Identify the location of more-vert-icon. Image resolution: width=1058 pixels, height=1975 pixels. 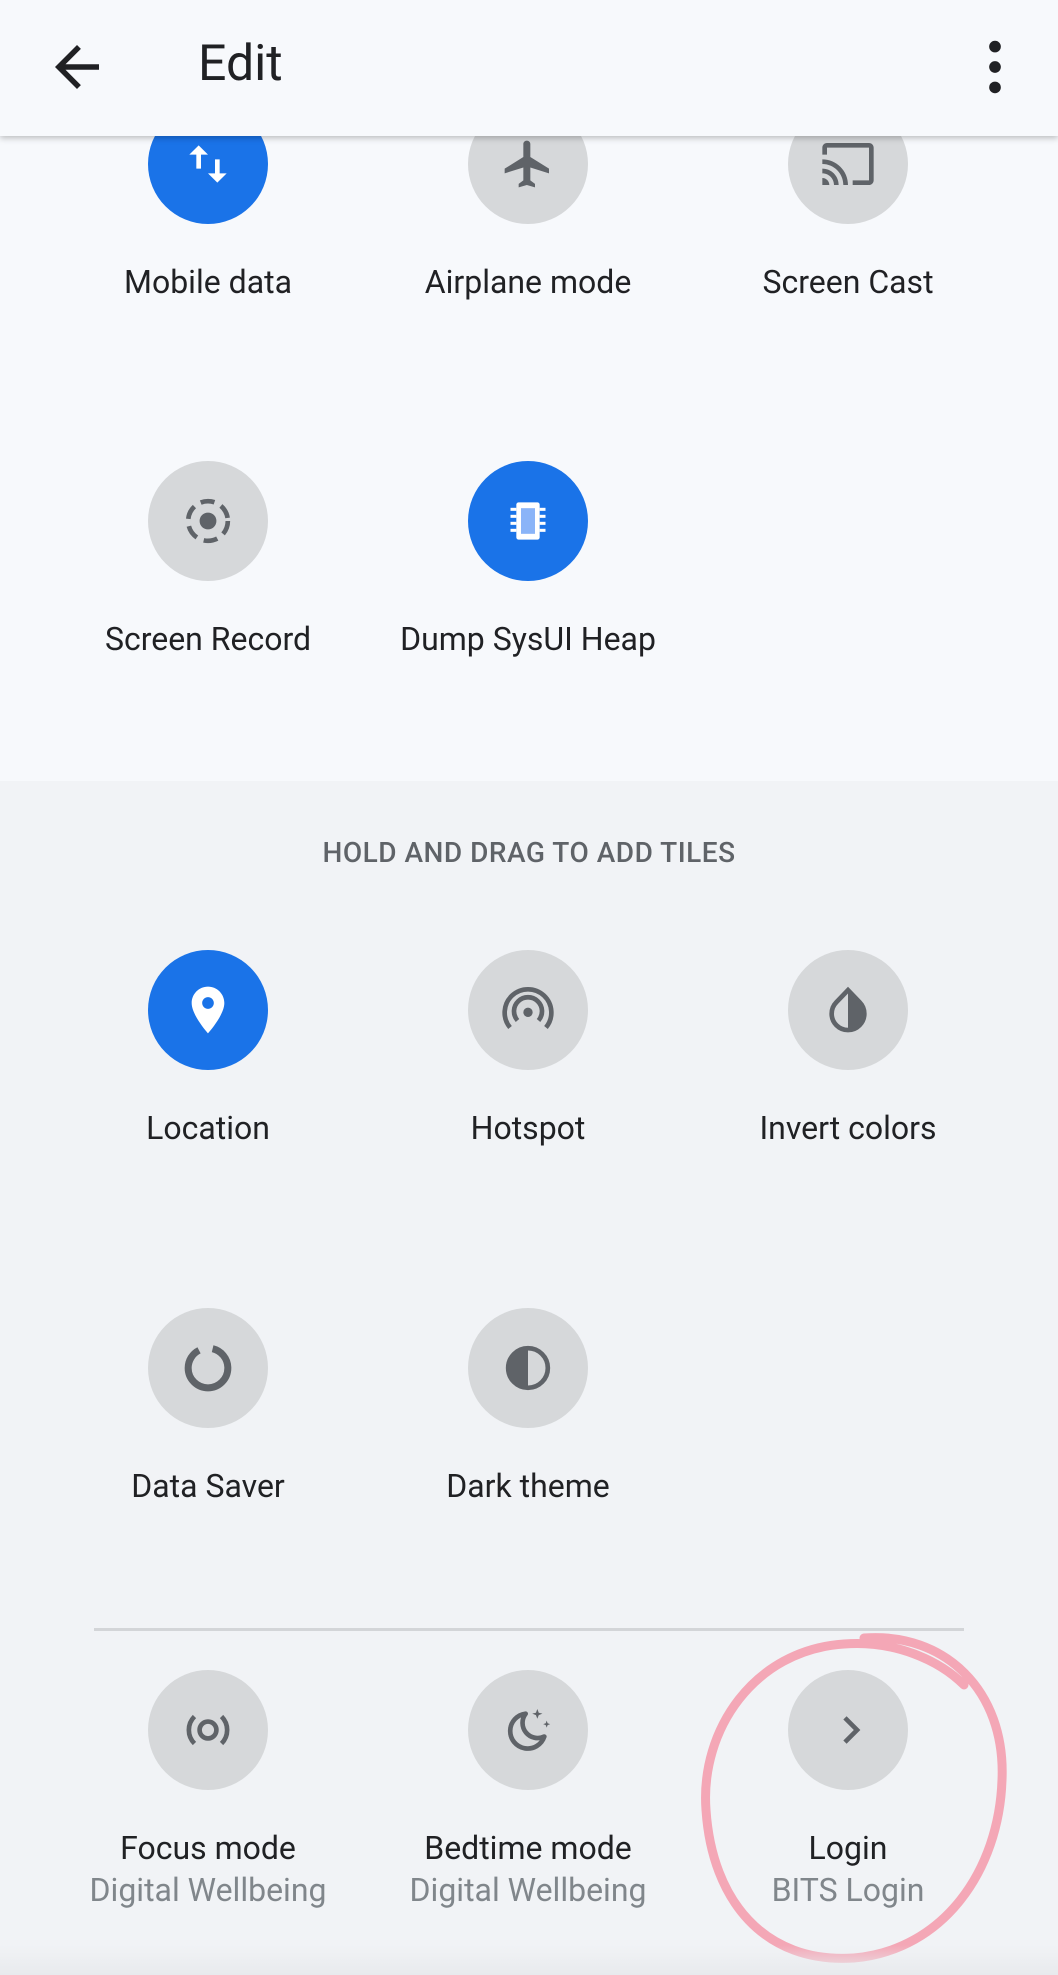
(995, 67).